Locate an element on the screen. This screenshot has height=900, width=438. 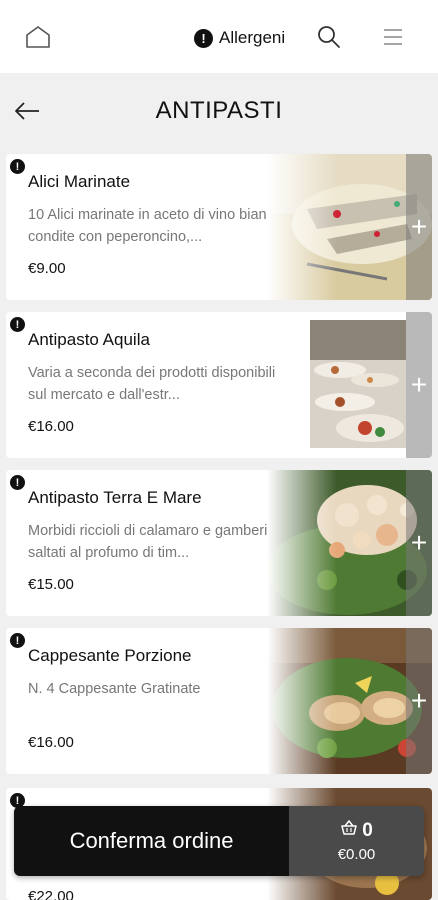
product-image is located at coordinates (358, 384).